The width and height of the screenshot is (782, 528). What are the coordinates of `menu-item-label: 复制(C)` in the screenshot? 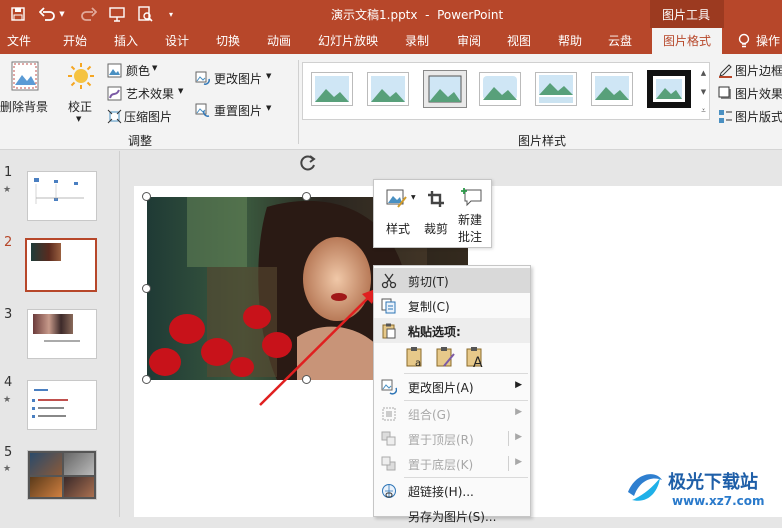 It's located at (429, 307).